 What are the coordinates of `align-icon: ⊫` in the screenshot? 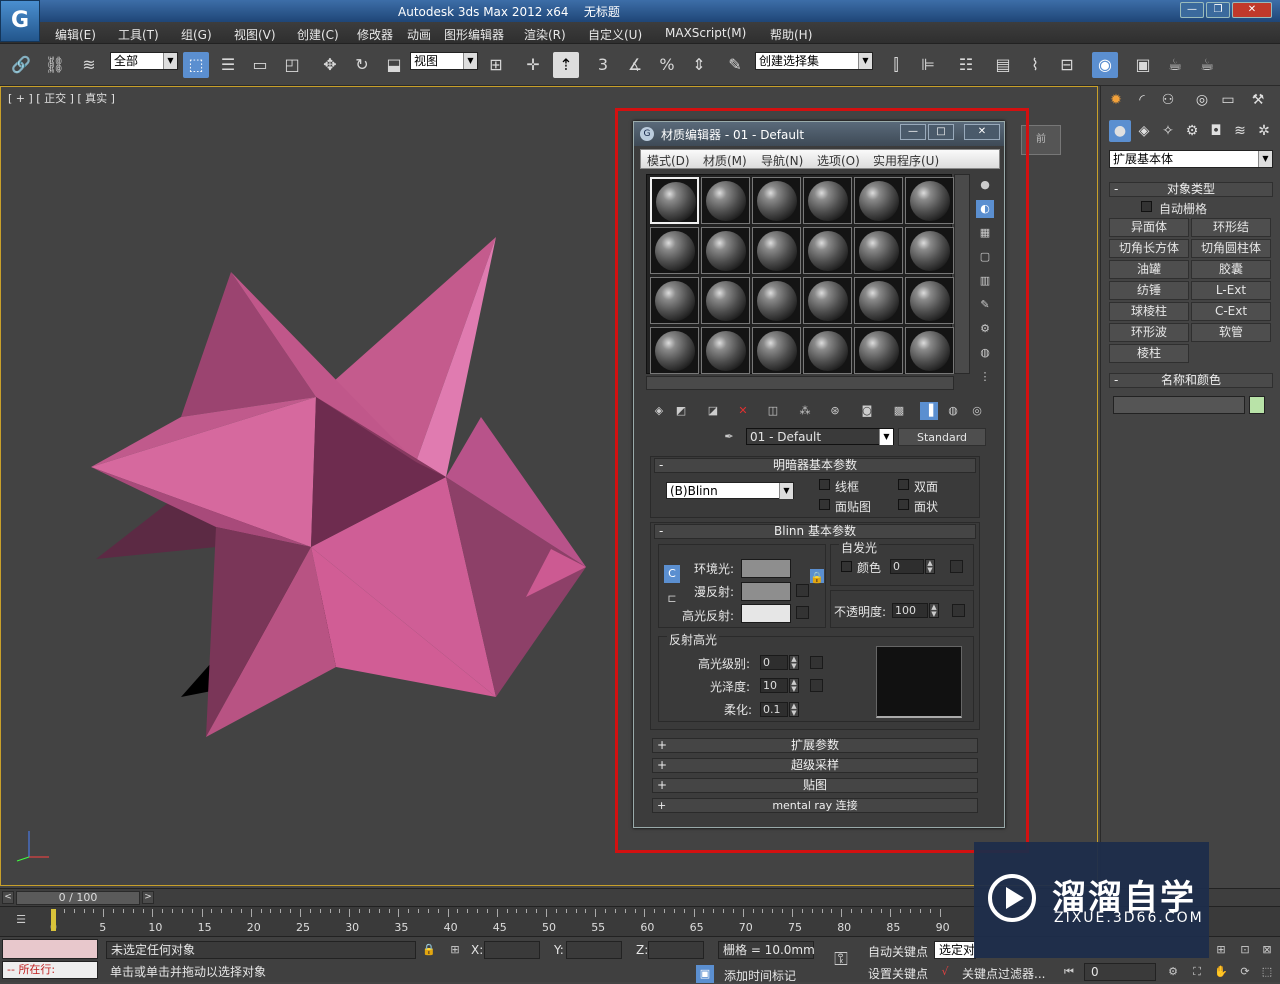 It's located at (928, 65).